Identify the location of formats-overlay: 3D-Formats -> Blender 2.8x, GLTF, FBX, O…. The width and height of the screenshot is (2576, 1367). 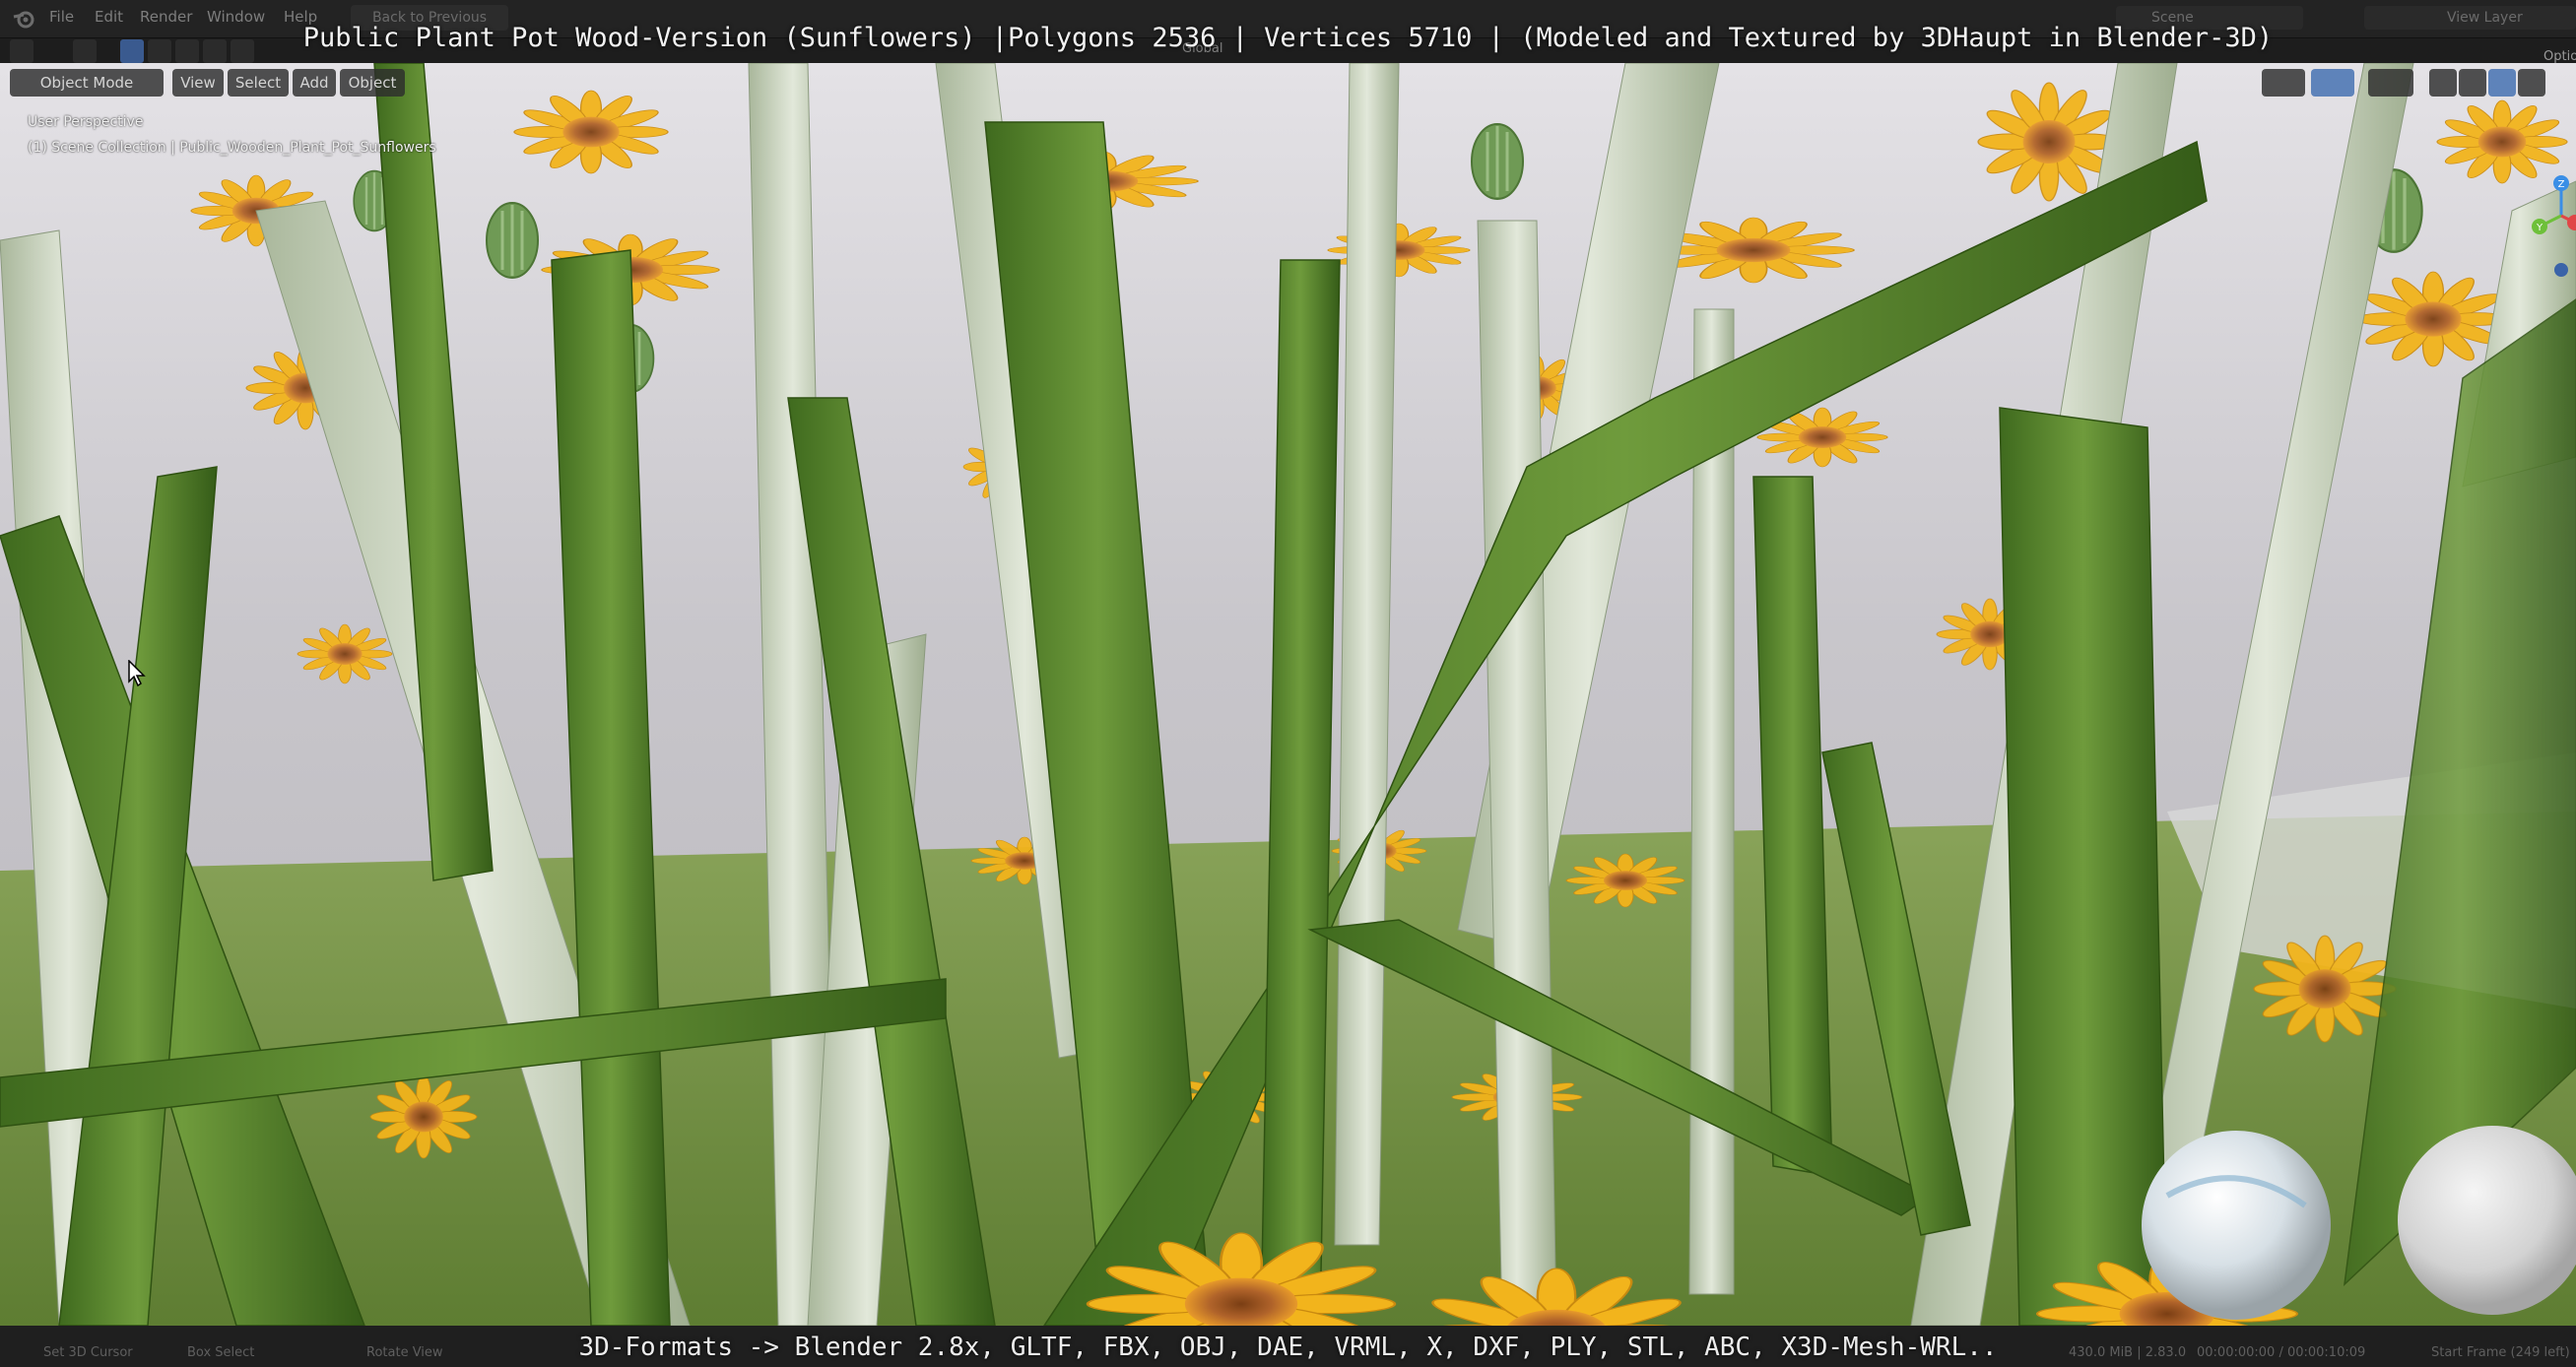
(1288, 1348).